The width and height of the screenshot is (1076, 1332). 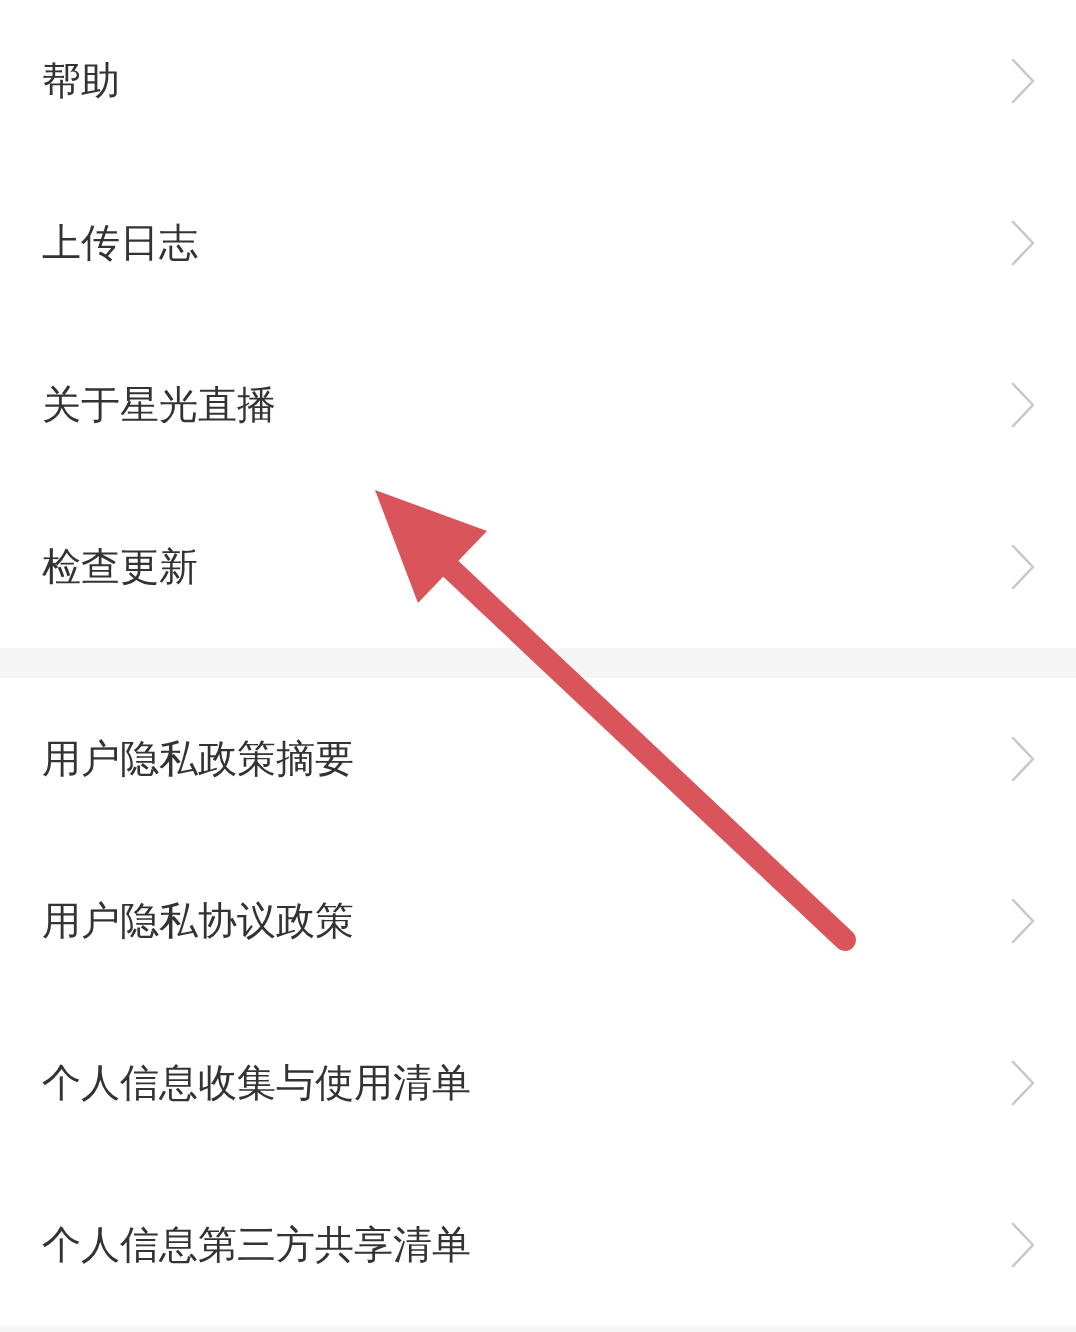 I want to click on menu-item: 用户隐私协议政策, so click(x=198, y=921).